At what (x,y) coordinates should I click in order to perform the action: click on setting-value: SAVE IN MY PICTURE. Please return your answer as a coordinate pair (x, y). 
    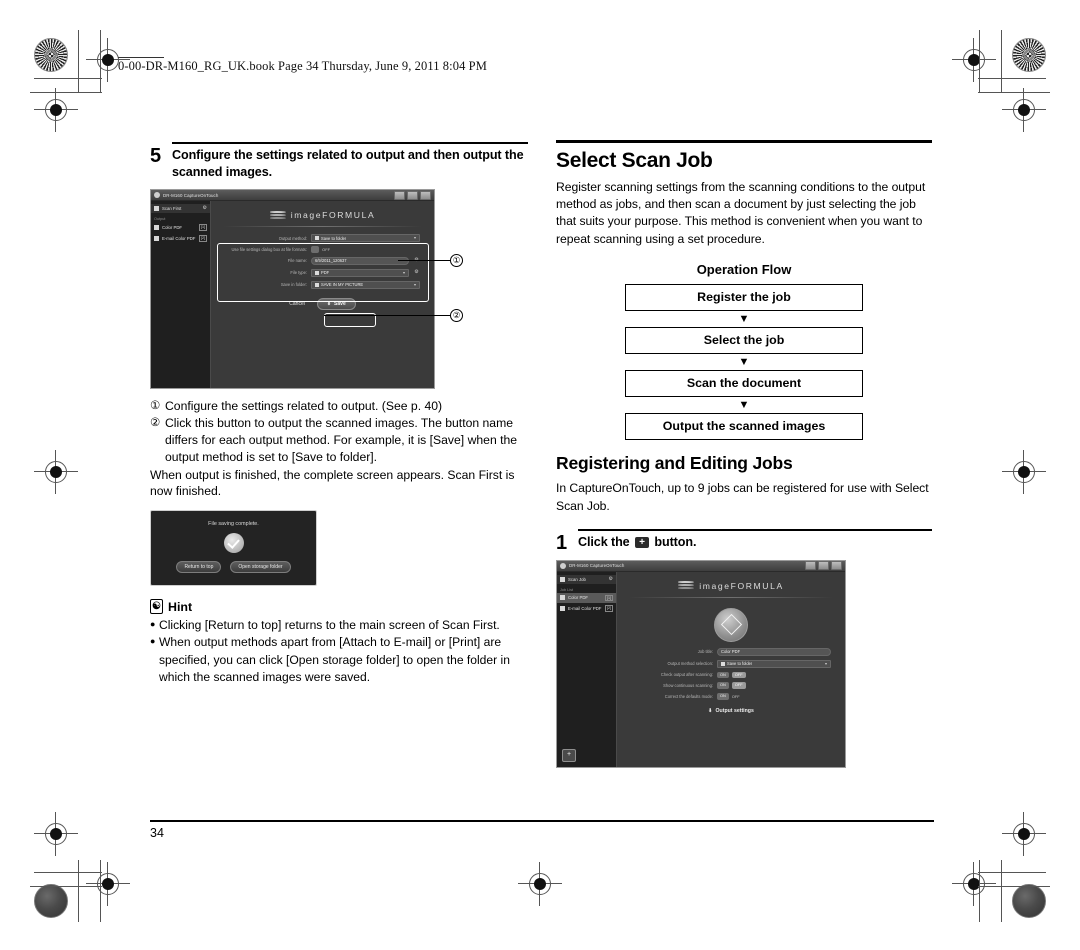
    Looking at the image, I should click on (342, 285).